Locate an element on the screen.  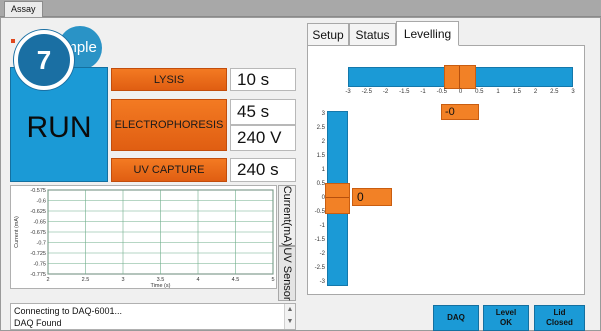
vertical-scale-tick: -1 is located at coordinates (322, 226).